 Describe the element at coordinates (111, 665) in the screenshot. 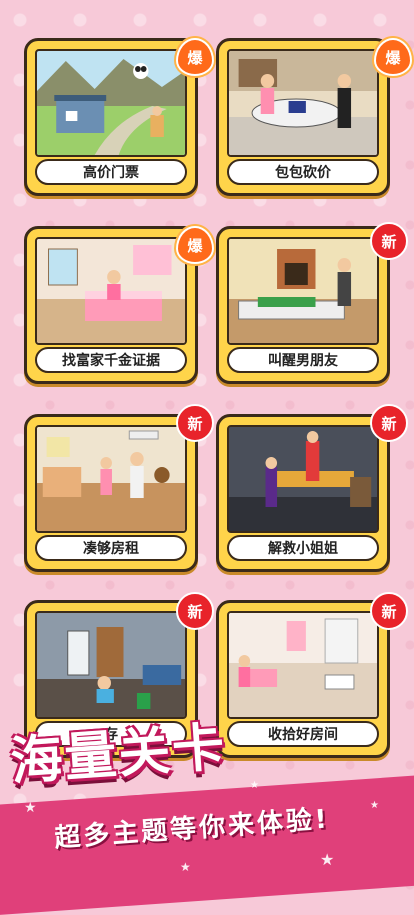

I see `level-scene-save` at that location.